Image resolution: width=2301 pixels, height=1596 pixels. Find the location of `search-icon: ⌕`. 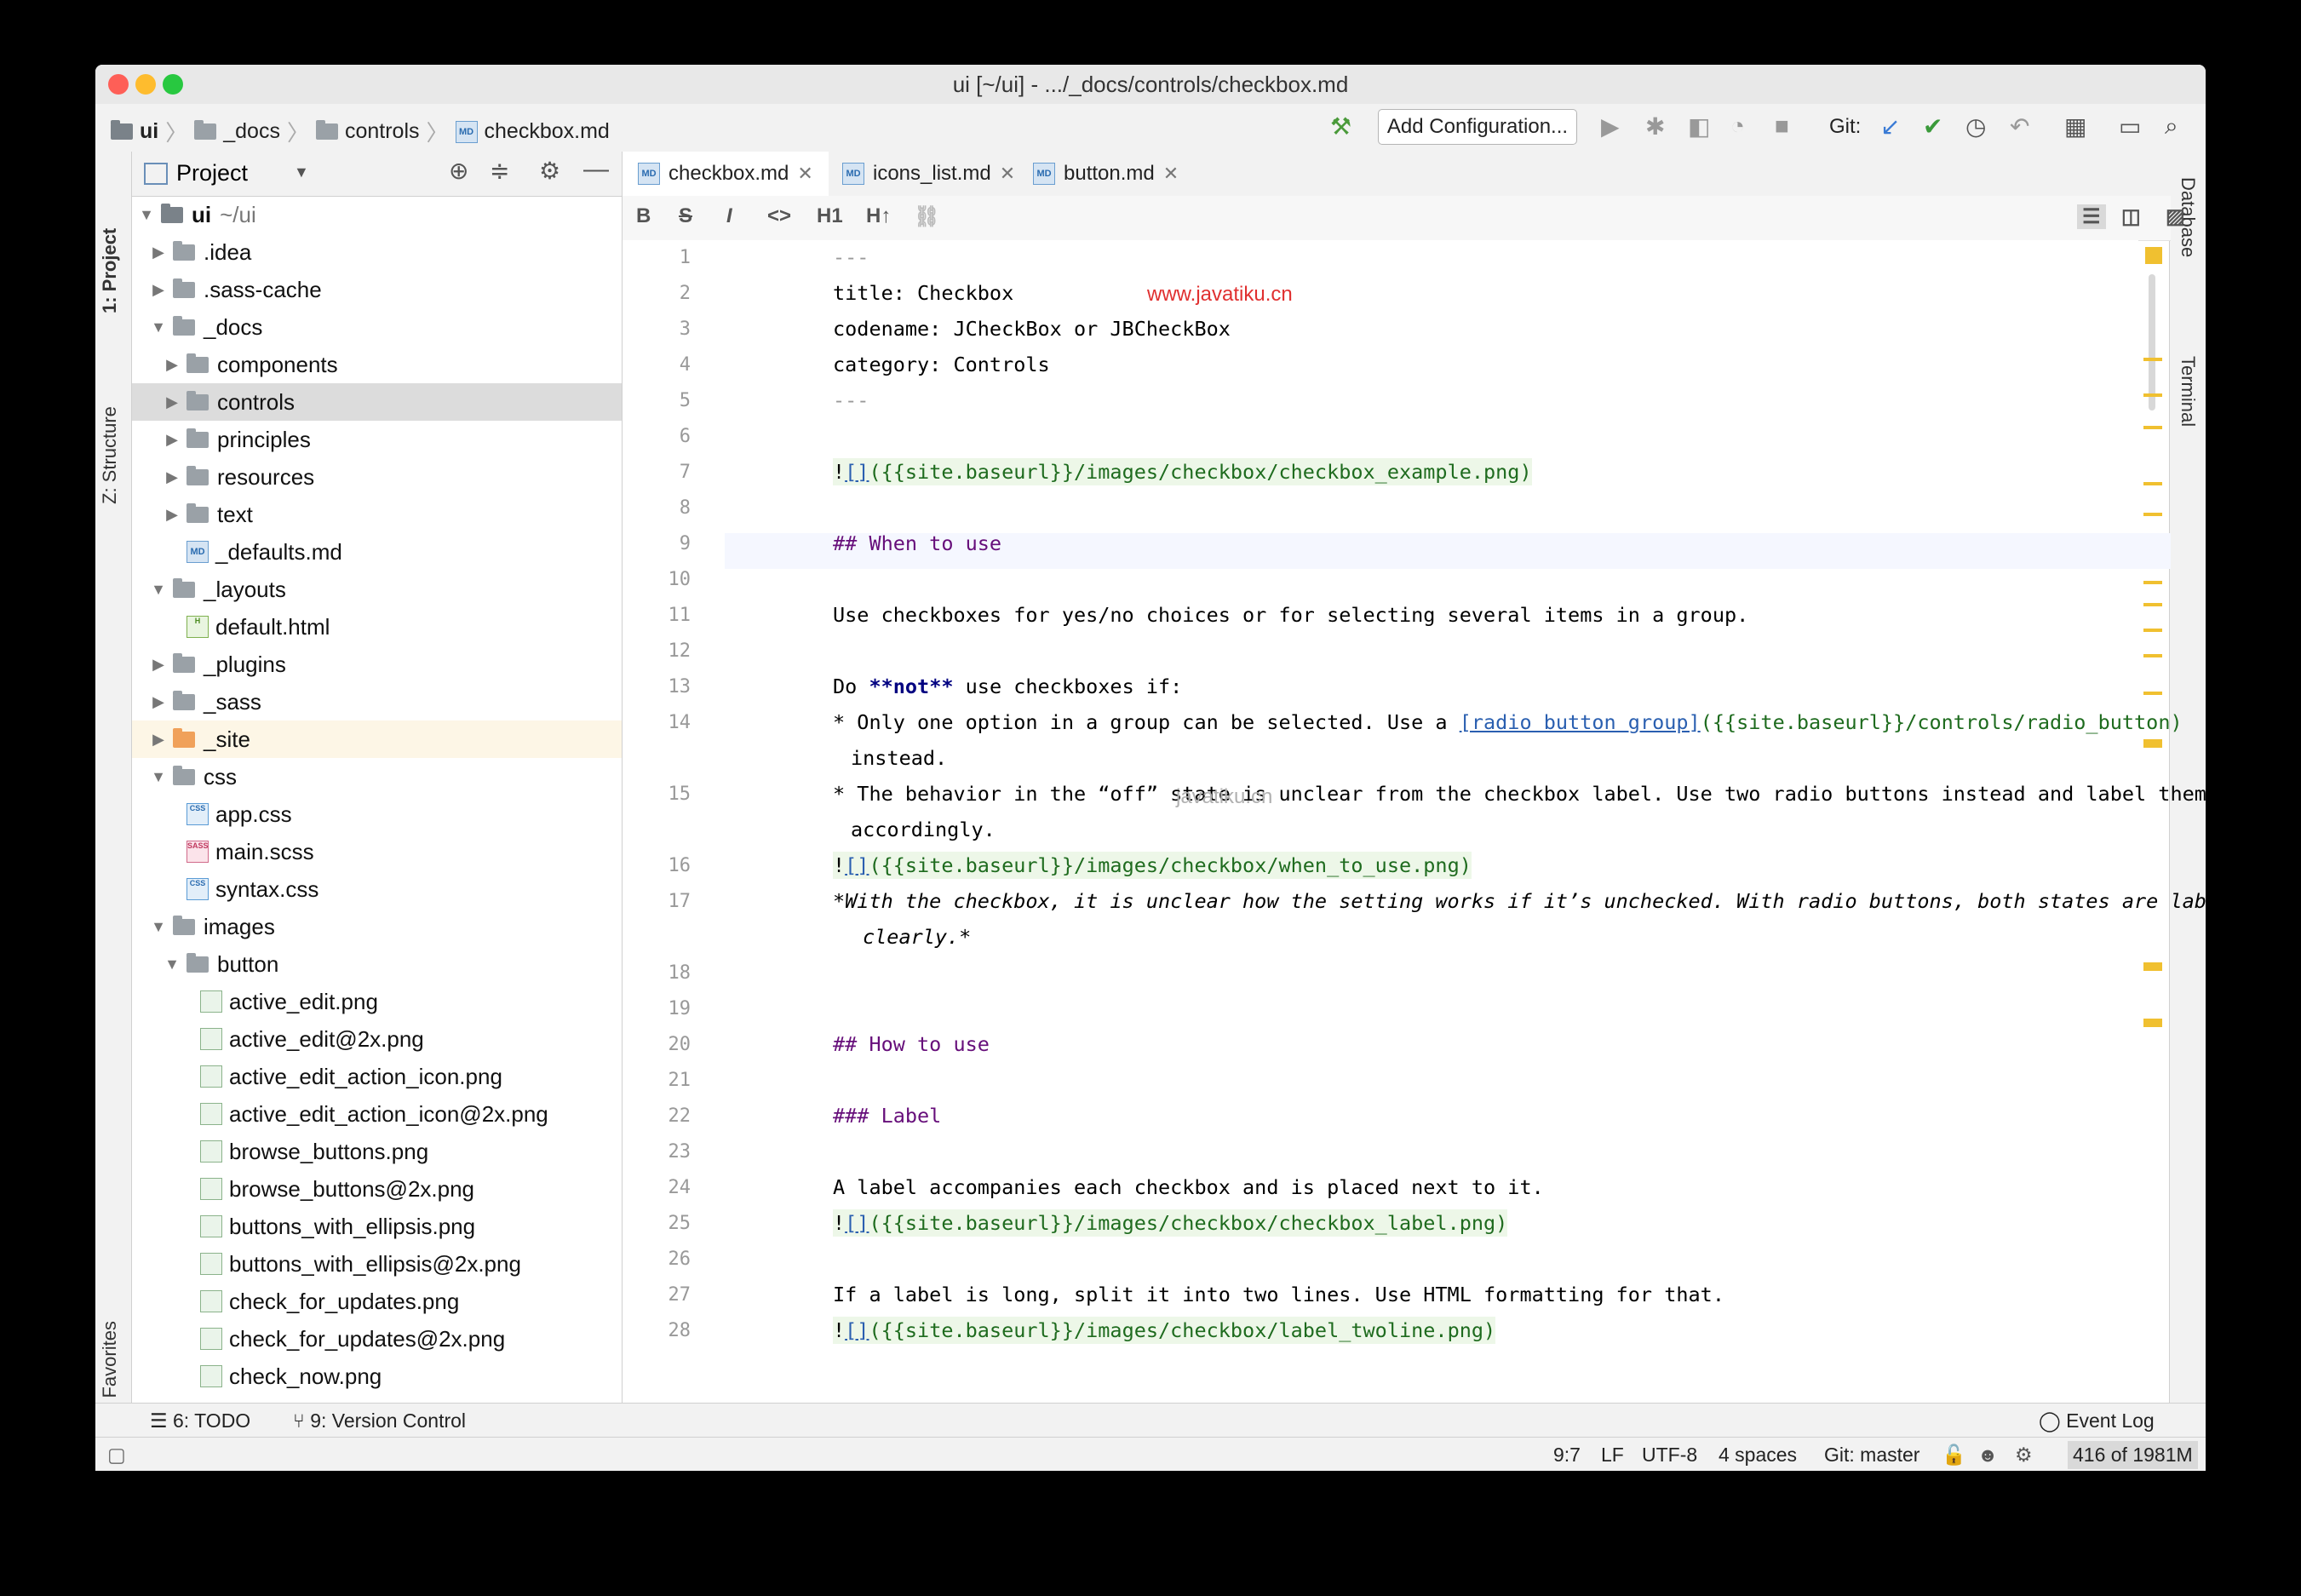

search-icon: ⌕ is located at coordinates (2171, 126).